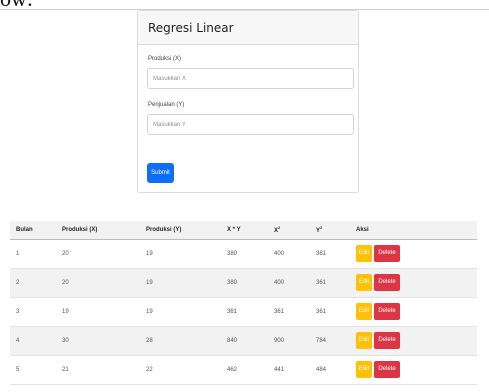  I want to click on cell-xy: 462, so click(232, 369).